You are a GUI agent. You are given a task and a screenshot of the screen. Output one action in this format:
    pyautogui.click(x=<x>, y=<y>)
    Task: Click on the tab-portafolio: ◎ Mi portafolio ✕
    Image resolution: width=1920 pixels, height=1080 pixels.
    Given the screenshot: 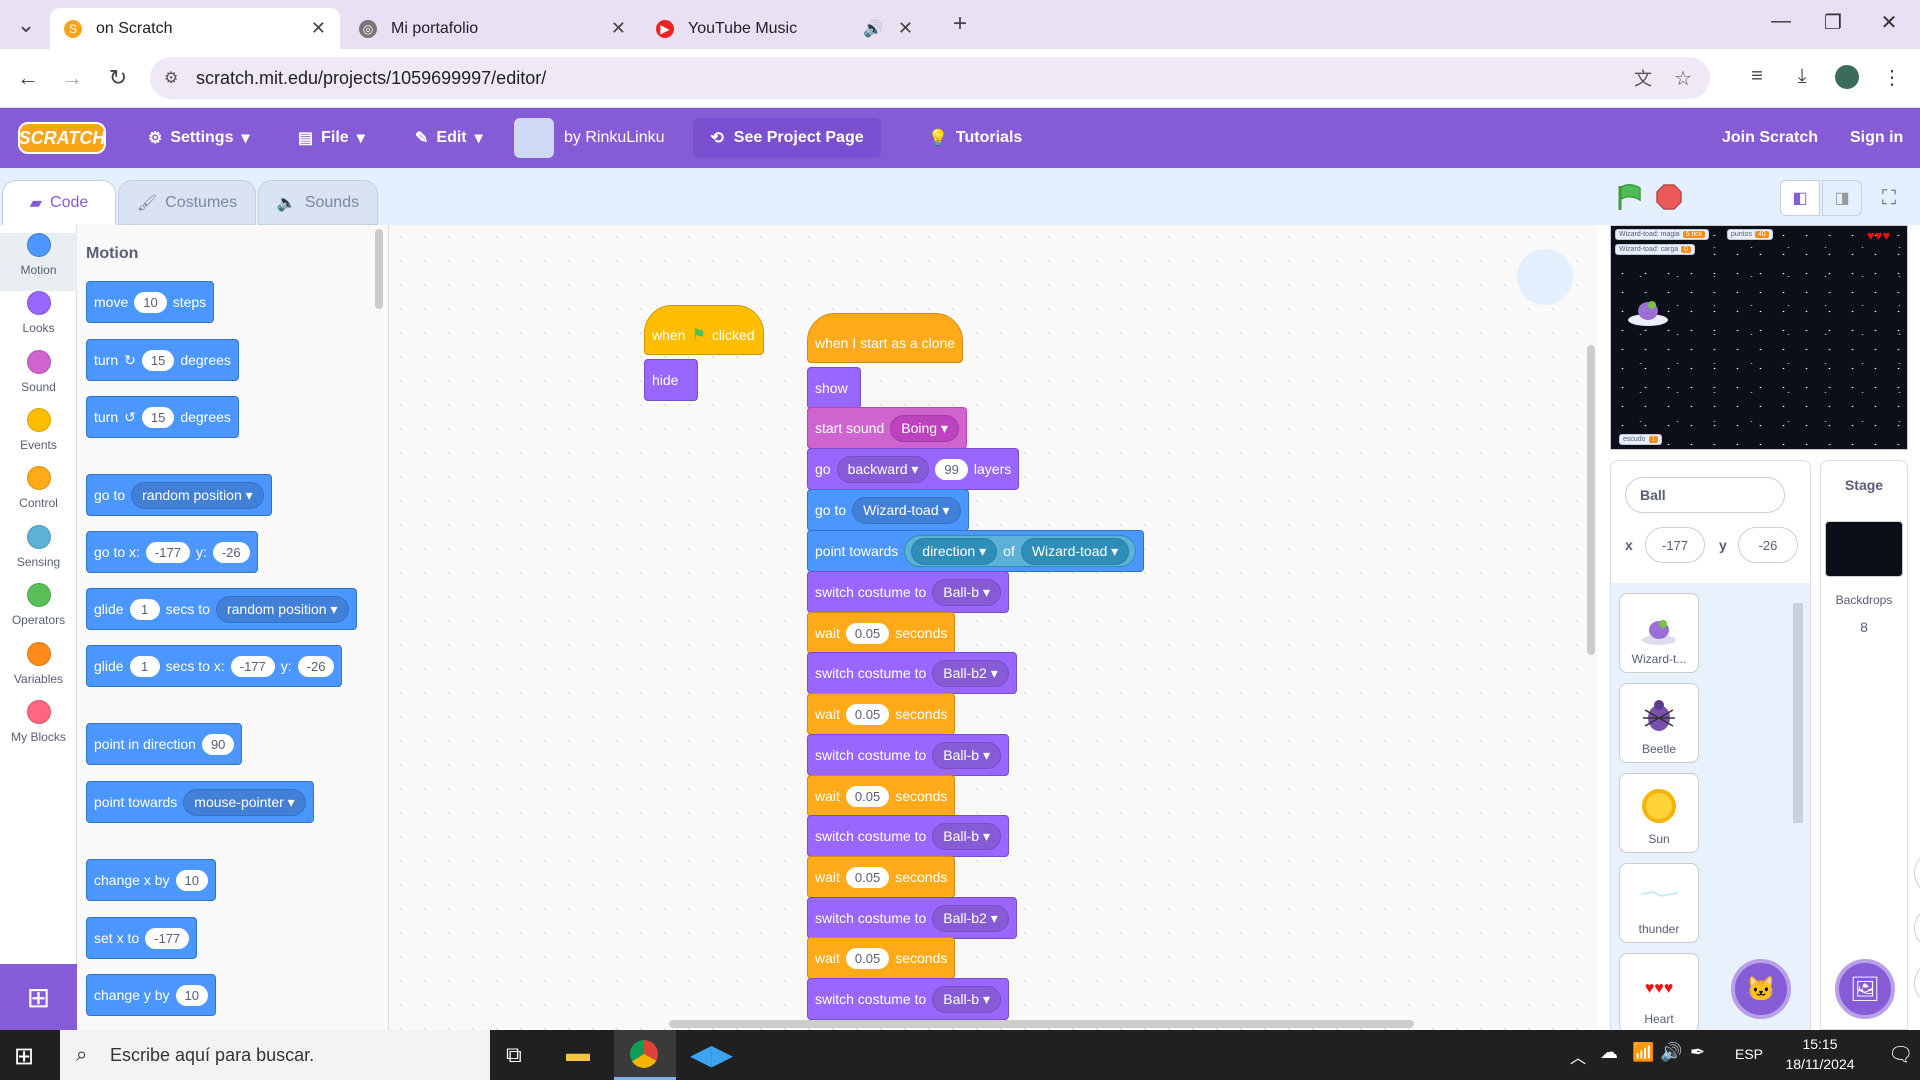 What is the action you would take?
    pyautogui.click(x=492, y=28)
    